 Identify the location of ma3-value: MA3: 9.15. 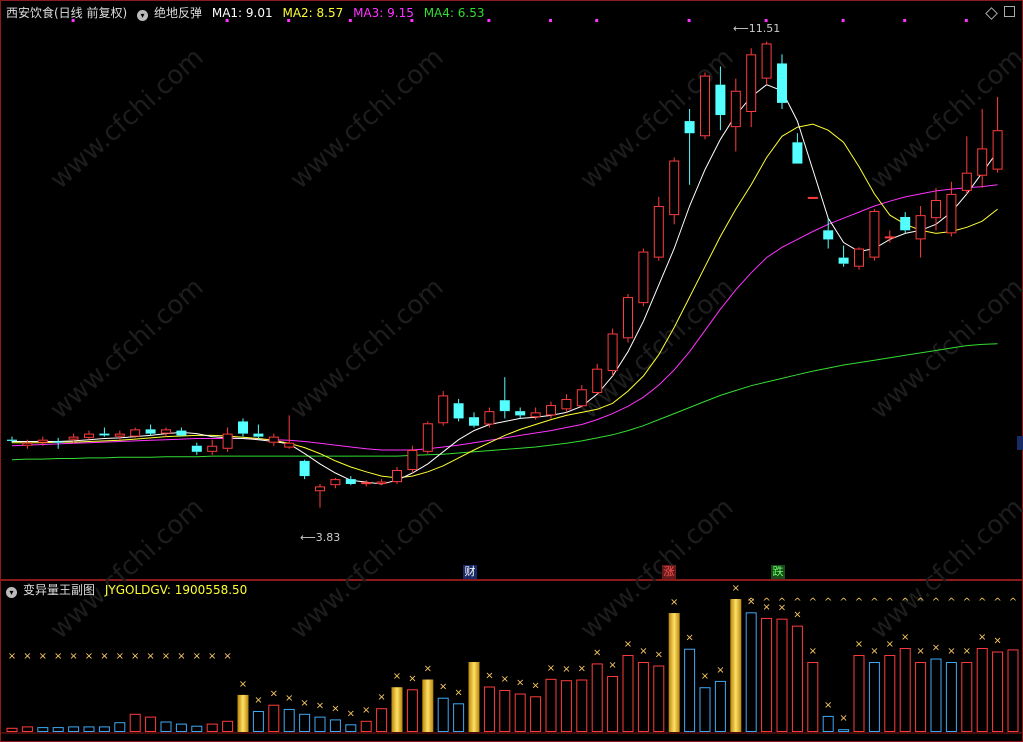
(383, 13).